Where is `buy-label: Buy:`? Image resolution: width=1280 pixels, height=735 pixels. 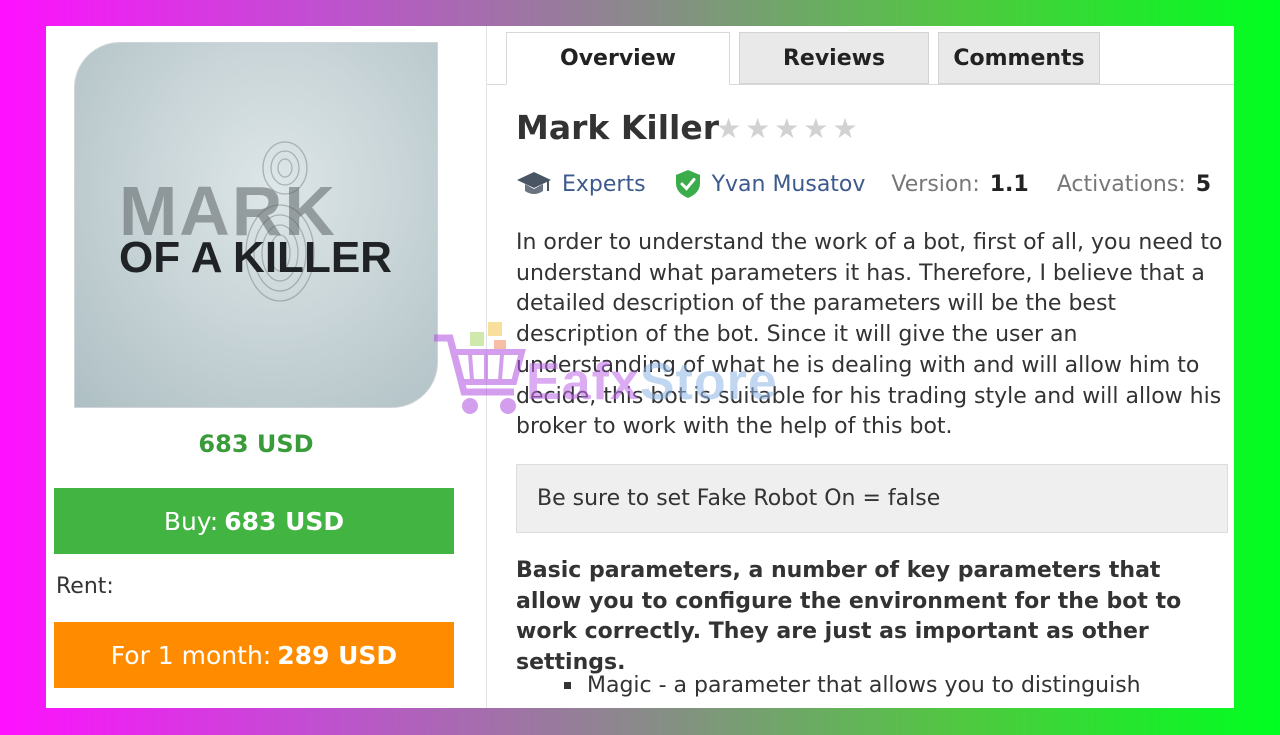
buy-label: Buy: is located at coordinates (191, 521).